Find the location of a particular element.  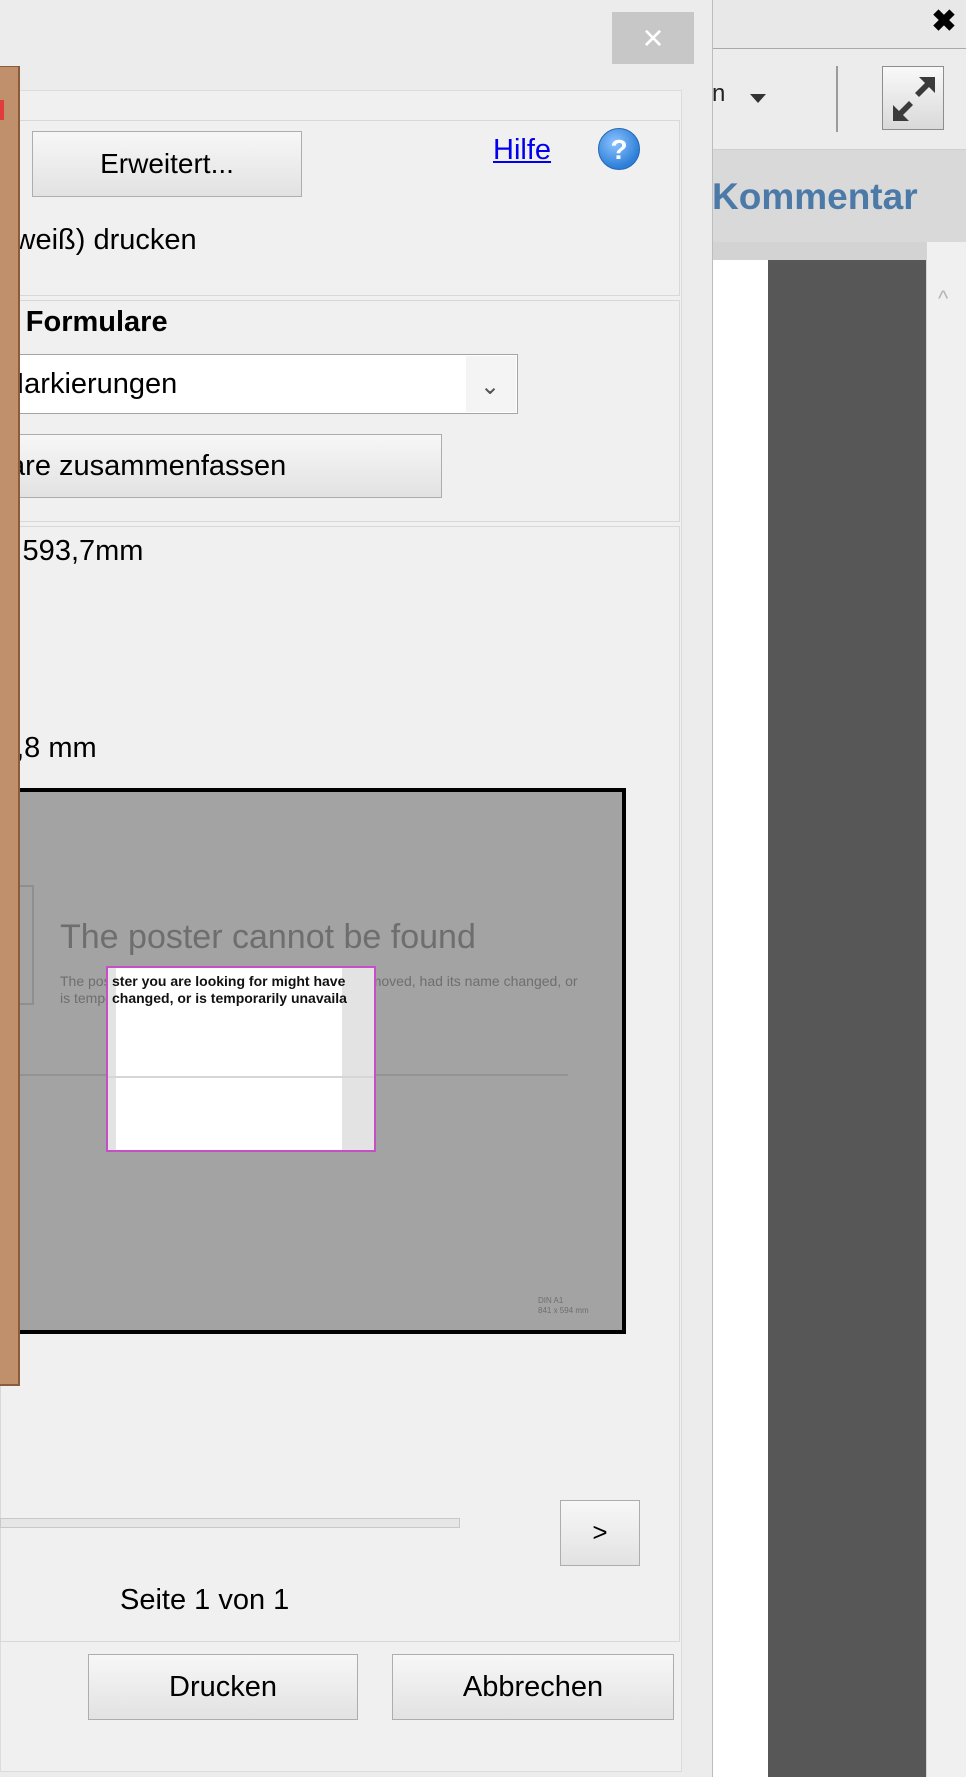

chevron-down-icon: ⌄ is located at coordinates (490, 386).